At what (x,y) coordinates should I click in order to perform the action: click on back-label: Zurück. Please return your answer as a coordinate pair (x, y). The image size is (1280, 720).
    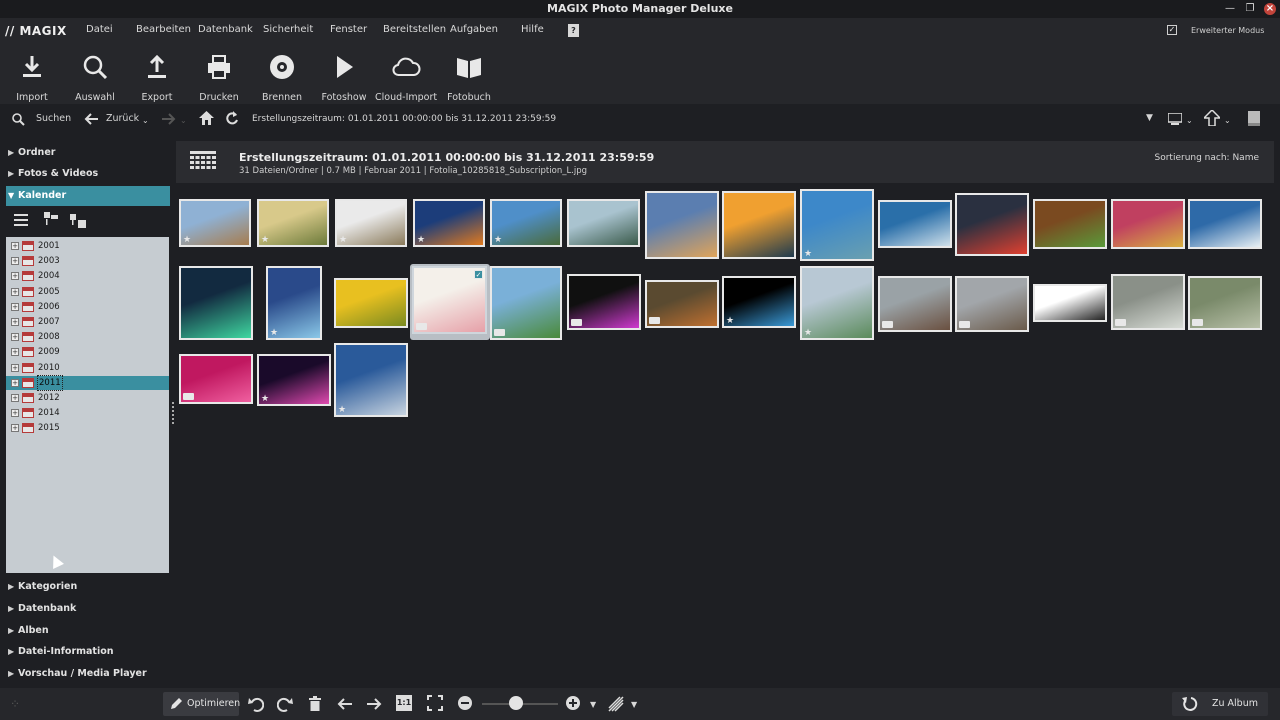
    Looking at the image, I should click on (122, 118).